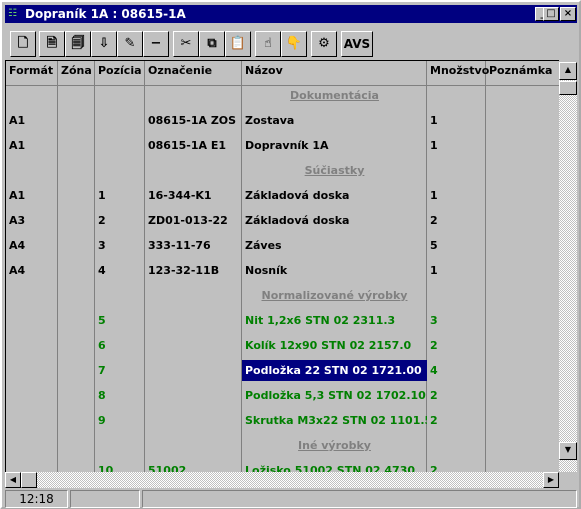 The image size is (581, 509). I want to click on cell-nazov: Zostava, so click(334, 120).